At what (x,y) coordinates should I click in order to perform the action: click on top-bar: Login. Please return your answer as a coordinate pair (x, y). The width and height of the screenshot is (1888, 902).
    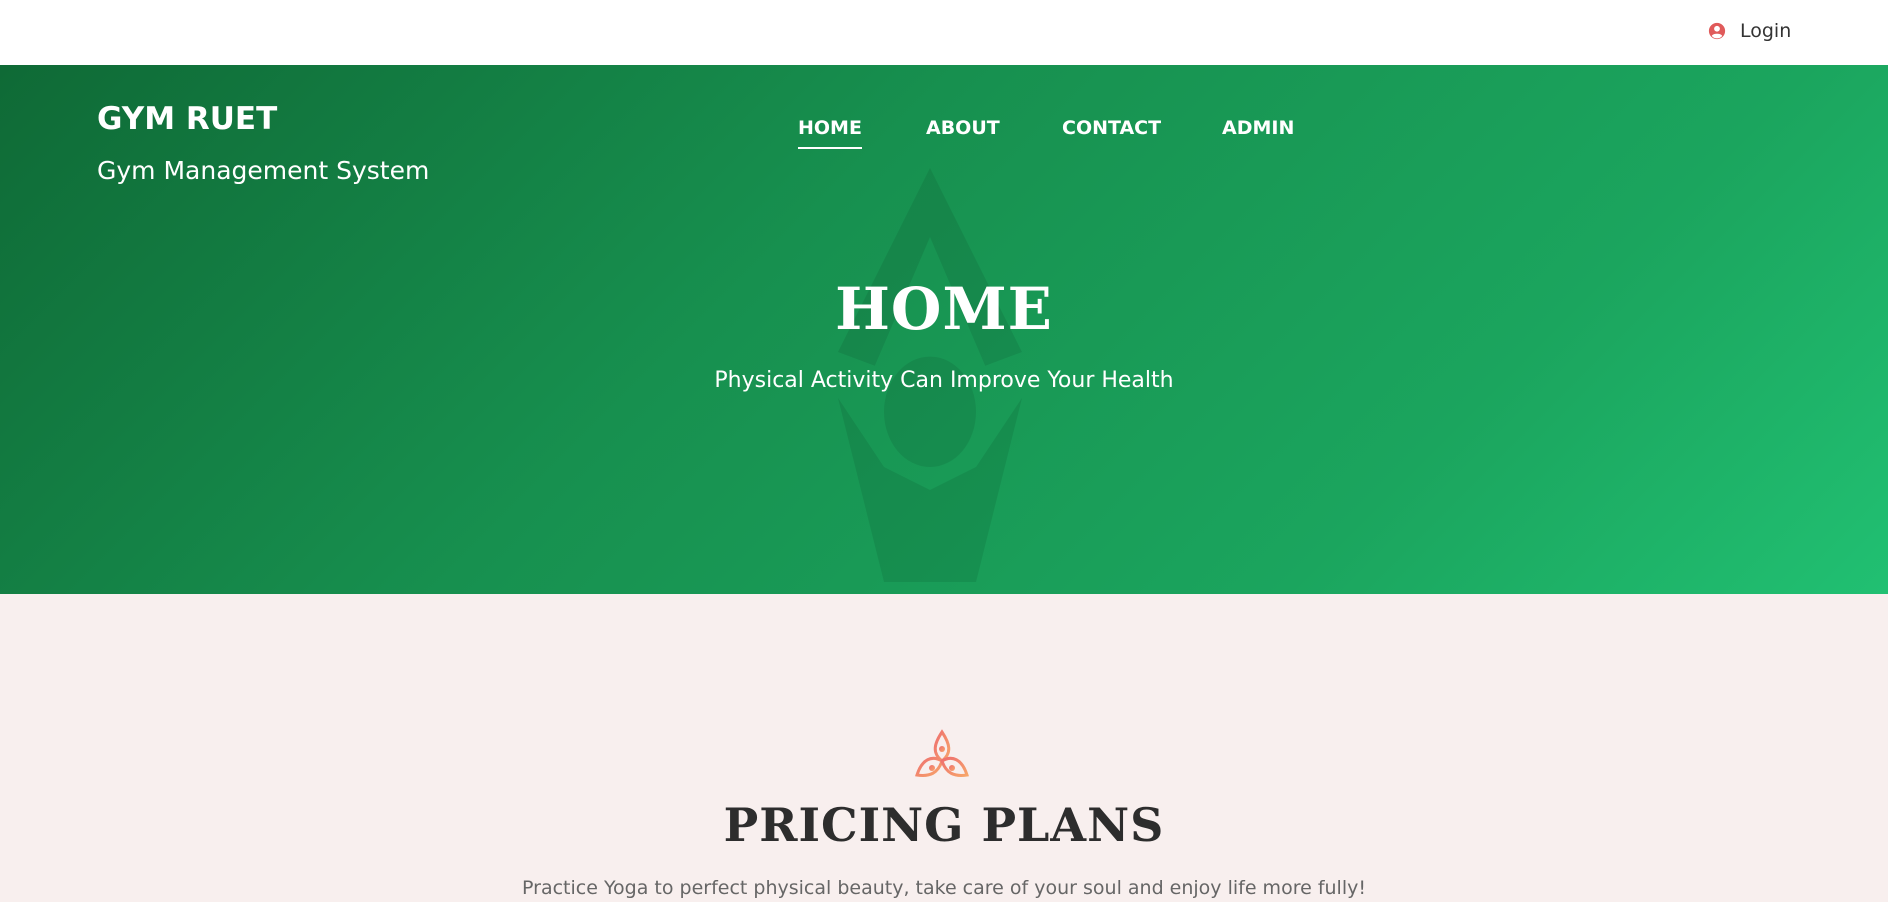
    Looking at the image, I should click on (944, 32).